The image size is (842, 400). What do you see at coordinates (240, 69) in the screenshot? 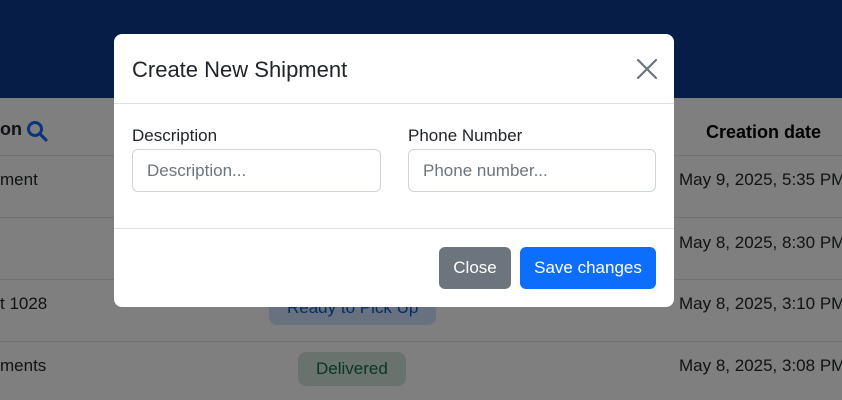
I see `modal-title: Create New Shipment` at bounding box center [240, 69].